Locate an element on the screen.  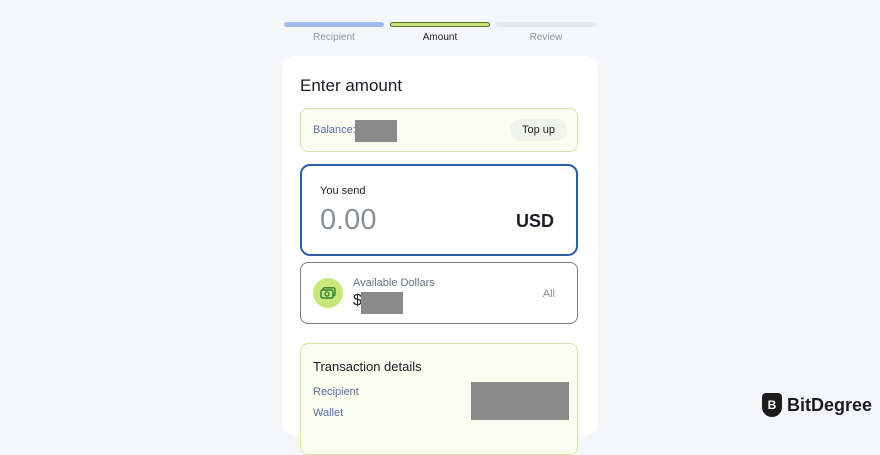
send-amount-field: You send 0.00 USD is located at coordinates (439, 210).